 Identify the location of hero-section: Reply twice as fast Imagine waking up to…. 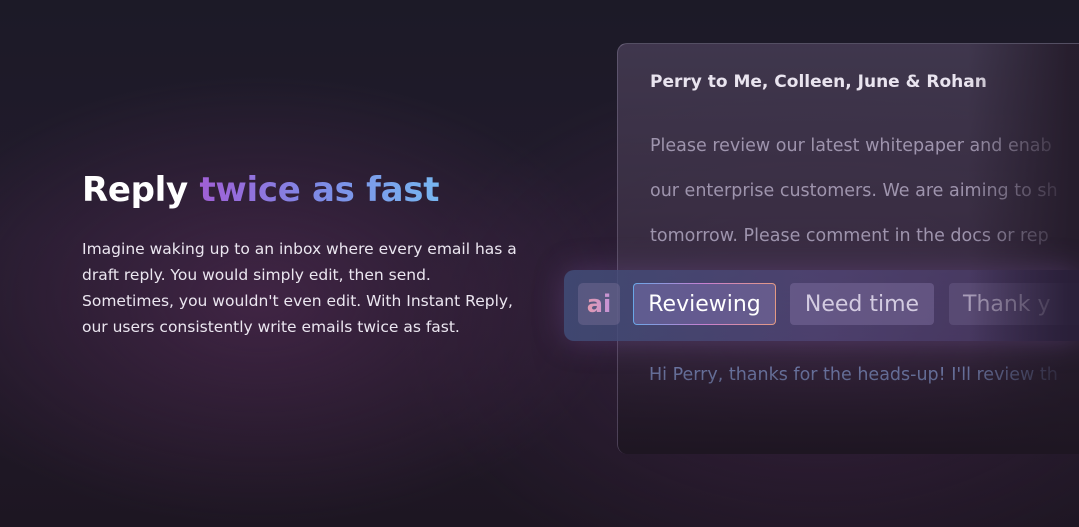
(302, 254).